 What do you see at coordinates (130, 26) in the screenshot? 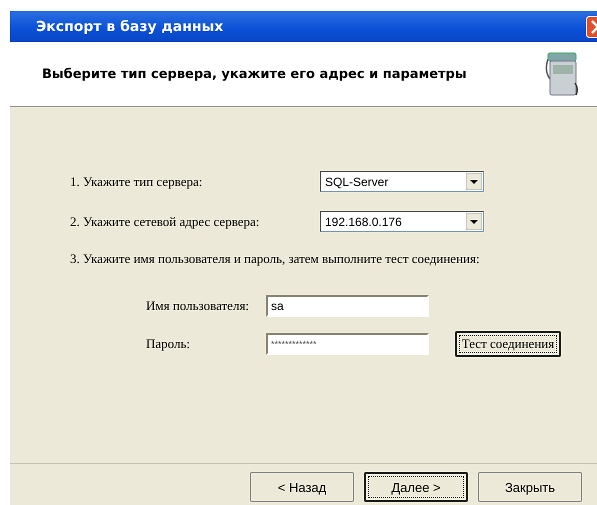
I see `window-title: Экспорт в базу данных` at bounding box center [130, 26].